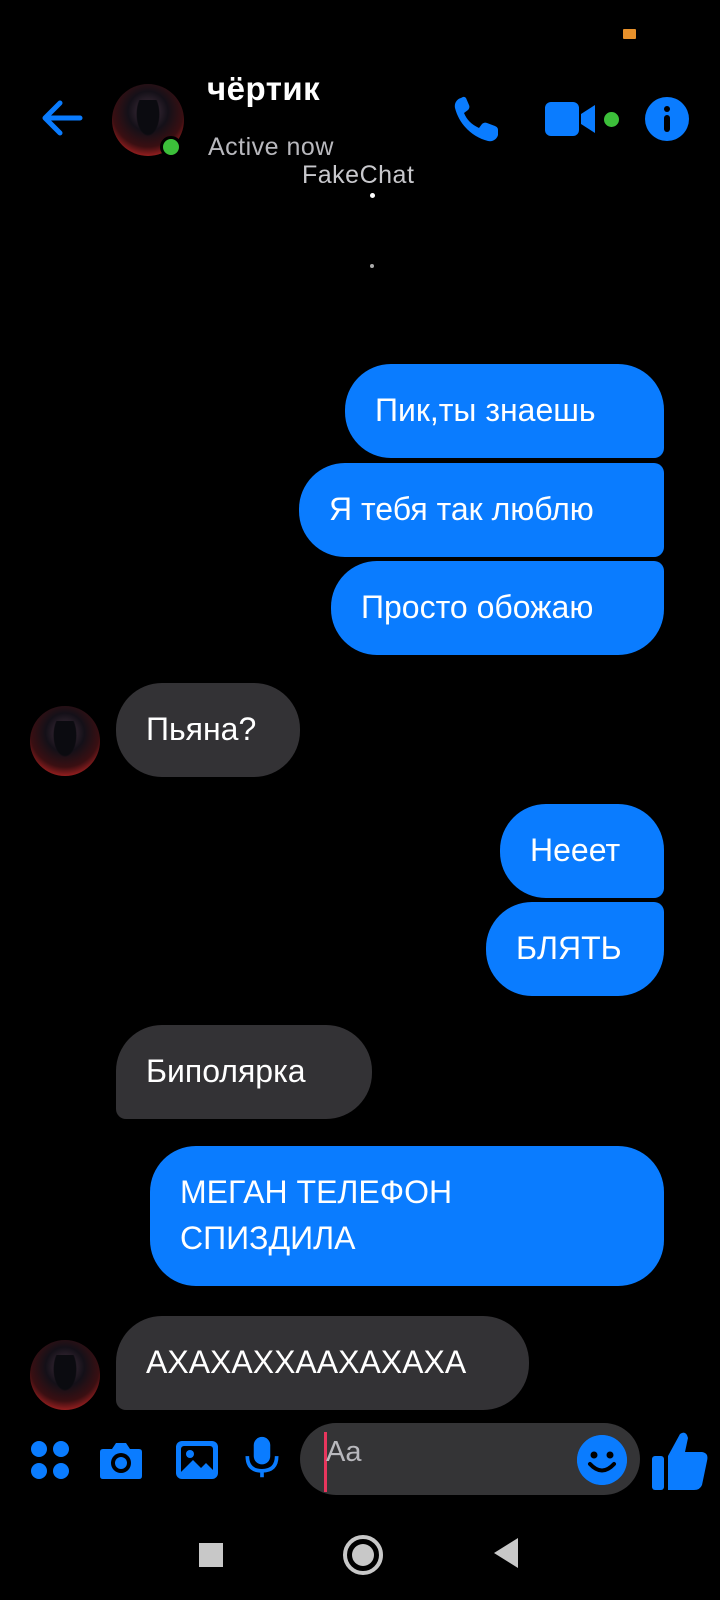 This screenshot has height=1600, width=720. Describe the element at coordinates (201, 729) in the screenshot. I see `message-text: Пьяна?` at that location.